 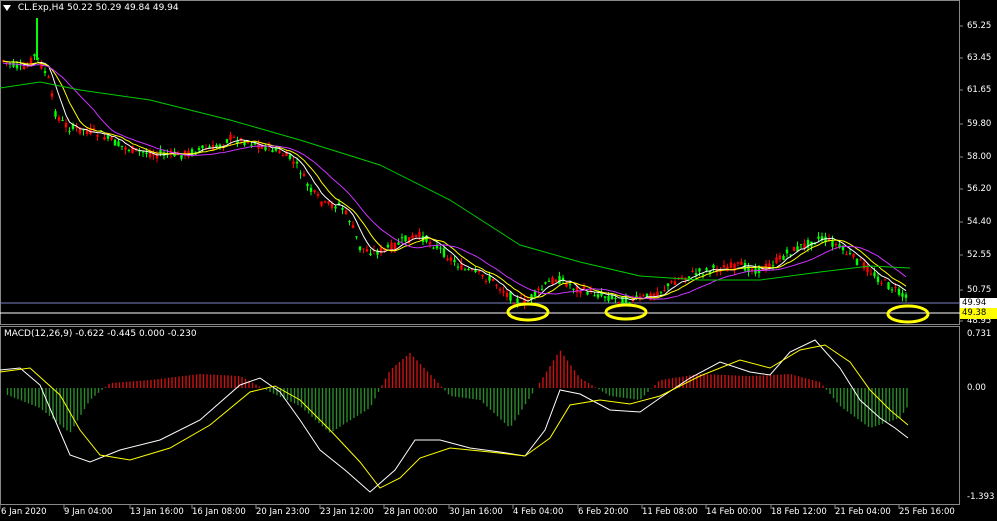 I want to click on symbol-info: CL.Exp,H4 50.22 50.29 49.84 49.94, so click(x=98, y=8).